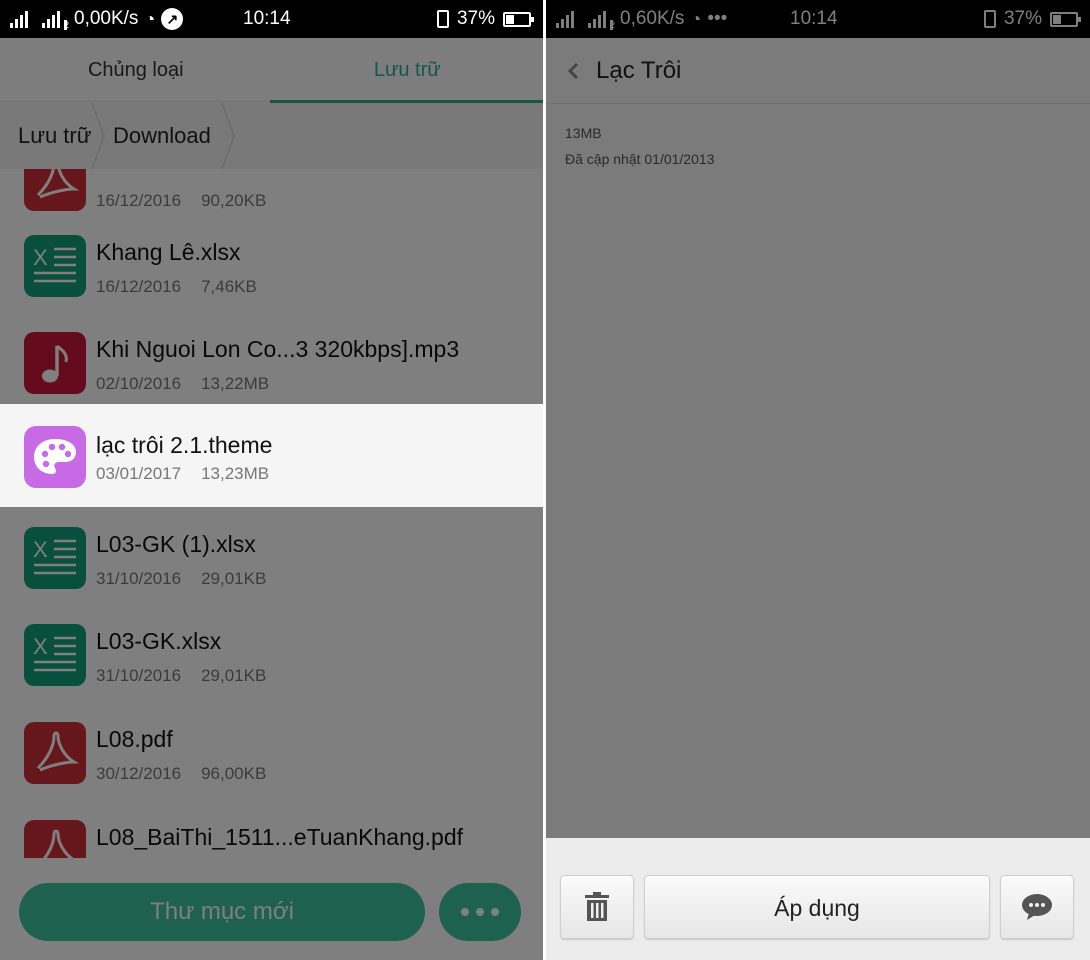  I want to click on signal-icon, so click(19, 19).